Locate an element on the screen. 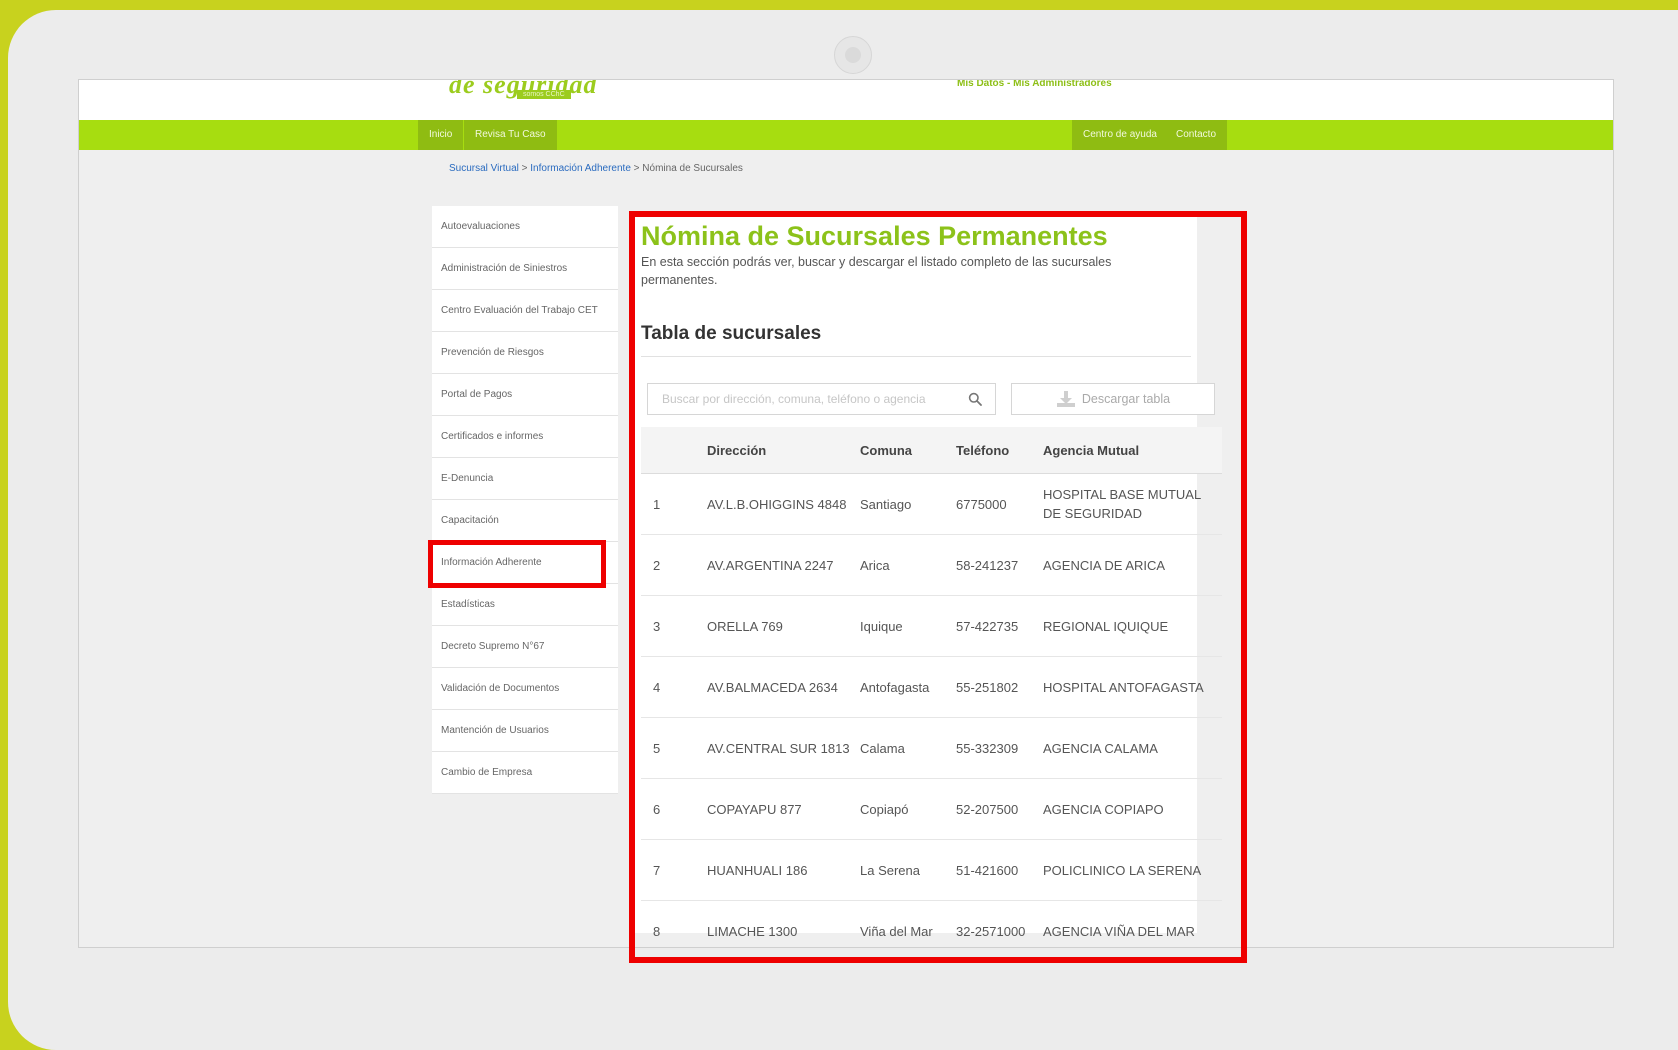 The height and width of the screenshot is (1050, 1678). sidebar-item-capacitacion: Capacitación is located at coordinates (525, 521).